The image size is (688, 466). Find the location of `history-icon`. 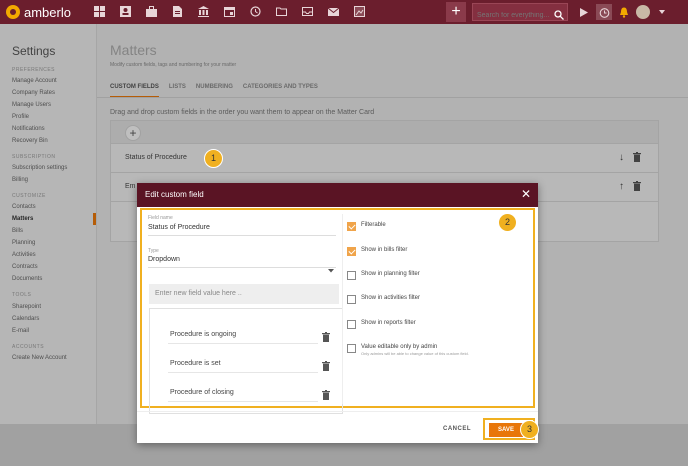

history-icon is located at coordinates (255, 11).